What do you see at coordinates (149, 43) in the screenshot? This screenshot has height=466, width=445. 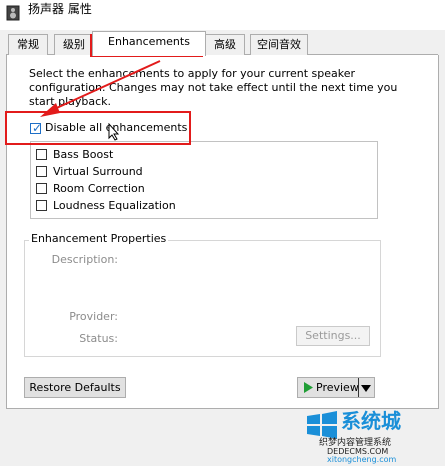 I see `tab-enhancements: Enhancements` at bounding box center [149, 43].